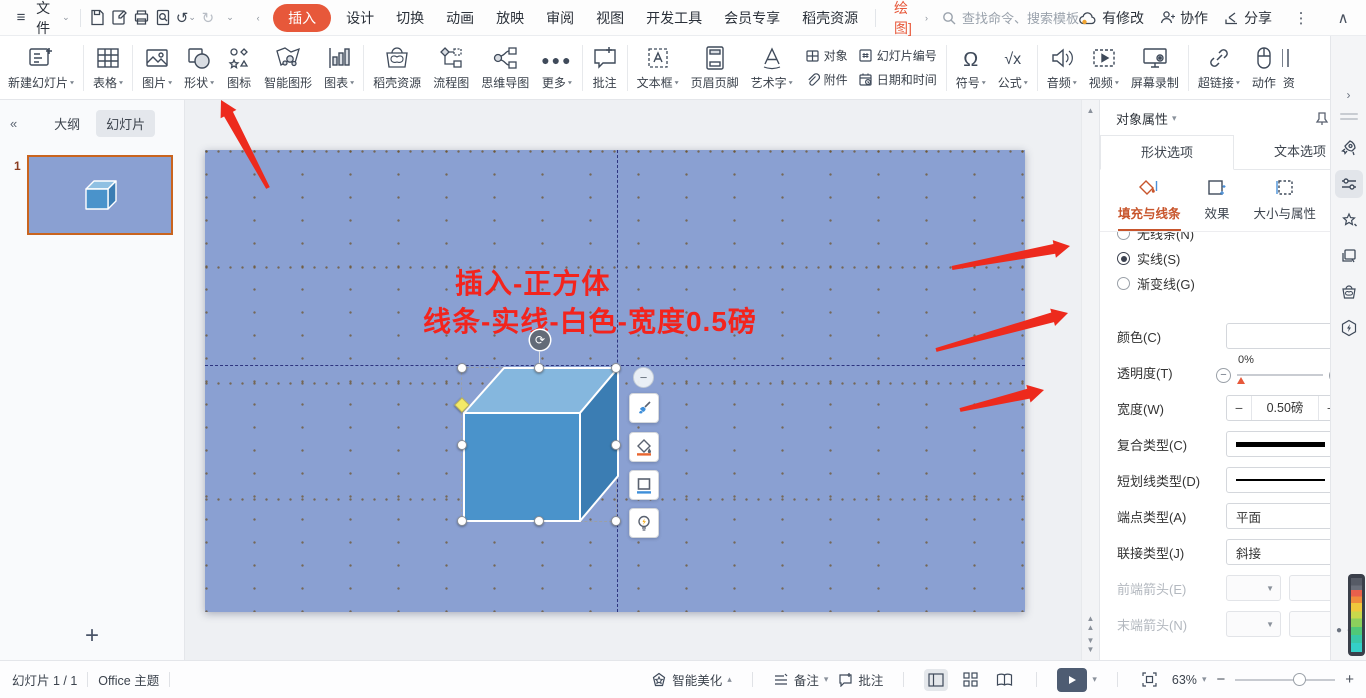 The height and width of the screenshot is (698, 1366). What do you see at coordinates (1280, 369) in the screenshot?
I see `transparency-slider: − + 0%` at bounding box center [1280, 369].